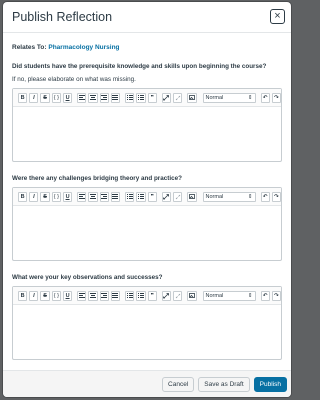 The height and width of the screenshot is (400, 320). What do you see at coordinates (147, 383) in the screenshot?
I see `dialog-footer: Cancel Save as Draft Publish` at bounding box center [147, 383].